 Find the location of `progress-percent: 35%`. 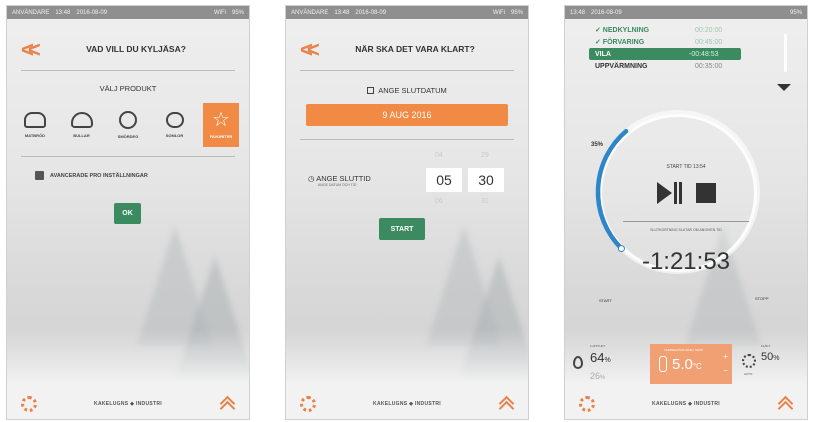

progress-percent: 35% is located at coordinates (597, 145).